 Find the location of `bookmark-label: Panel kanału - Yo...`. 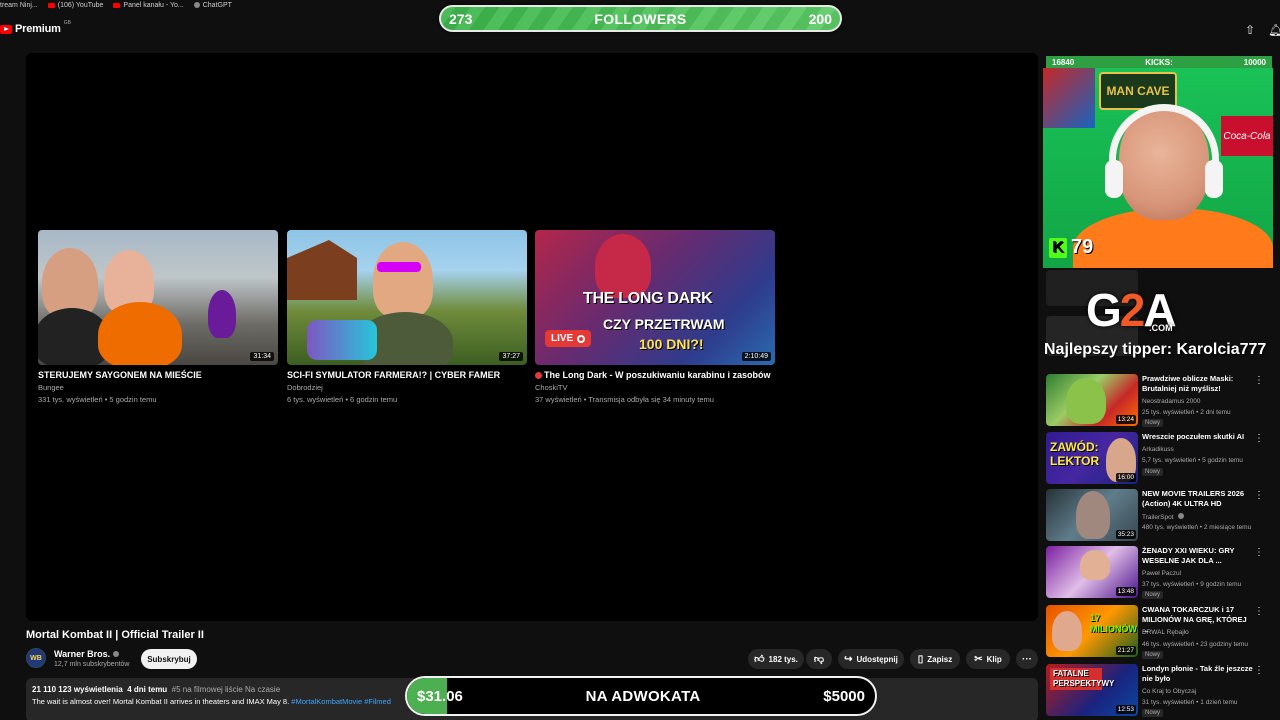

bookmark-label: Panel kanału - Yo... is located at coordinates (153, 5).